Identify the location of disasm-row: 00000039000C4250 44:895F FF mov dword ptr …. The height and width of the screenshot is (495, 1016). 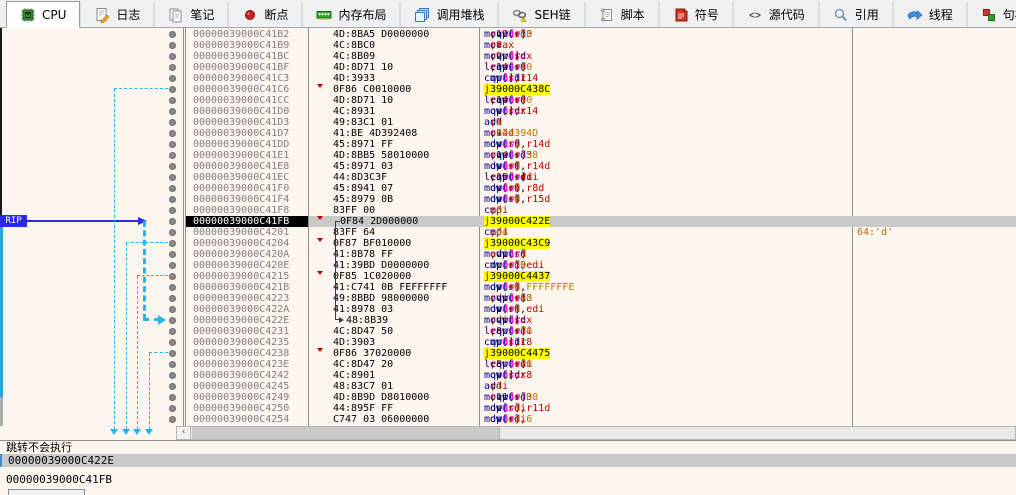
(508, 408).